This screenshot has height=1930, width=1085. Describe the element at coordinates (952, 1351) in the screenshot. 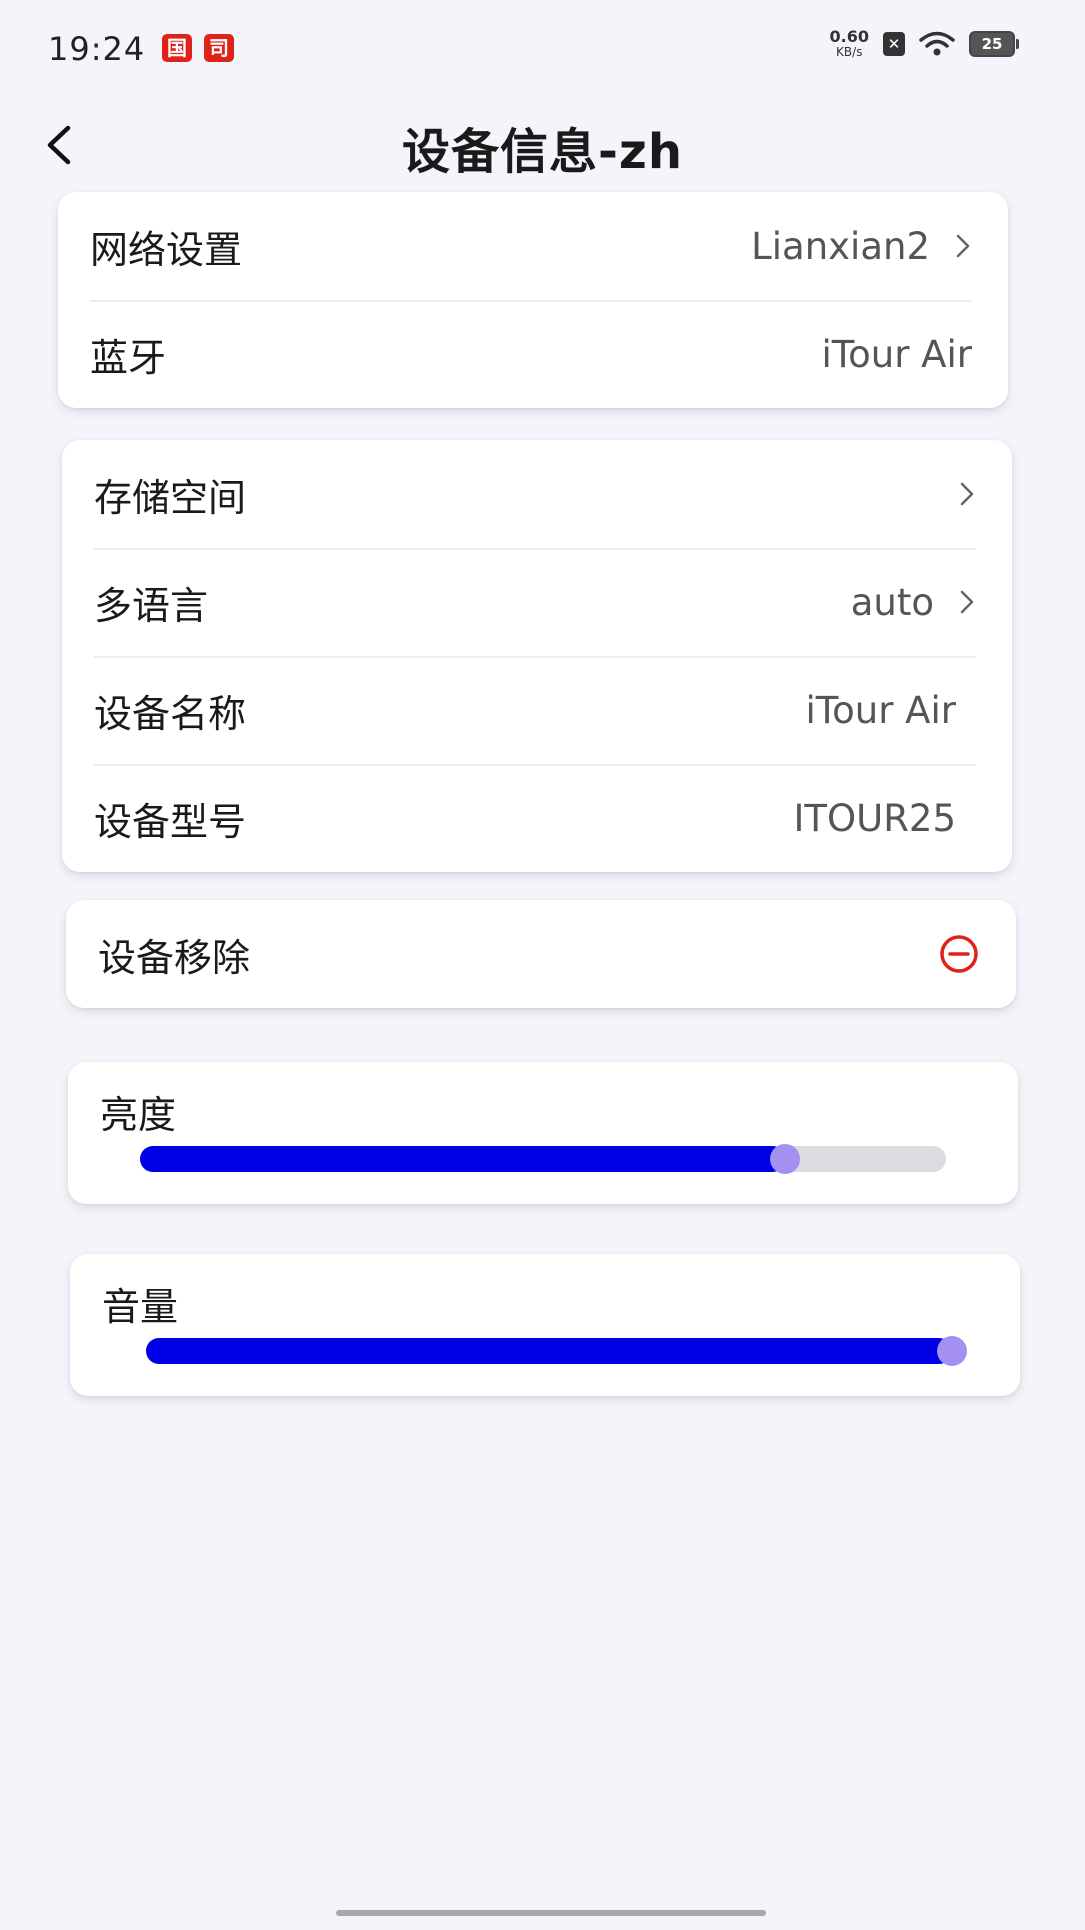

I see `volume-slider-thumb` at that location.